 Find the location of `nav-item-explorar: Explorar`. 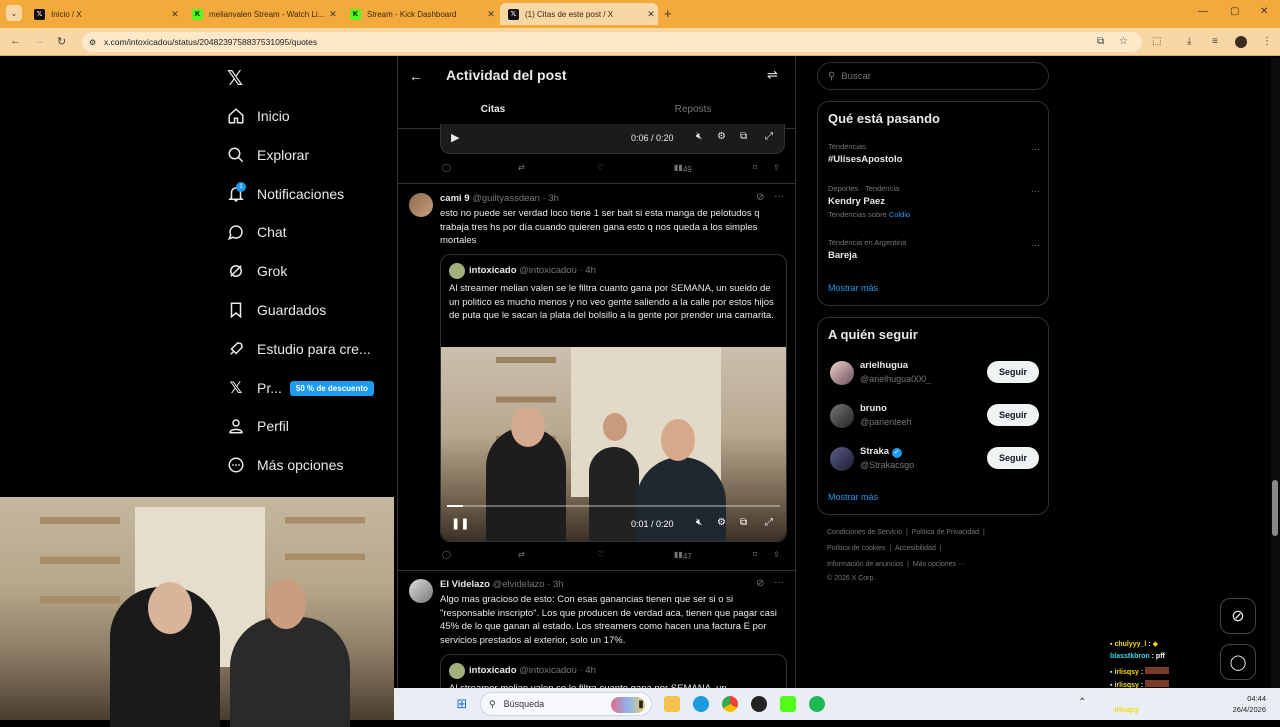

nav-item-explorar: Explorar is located at coordinates (268, 155).